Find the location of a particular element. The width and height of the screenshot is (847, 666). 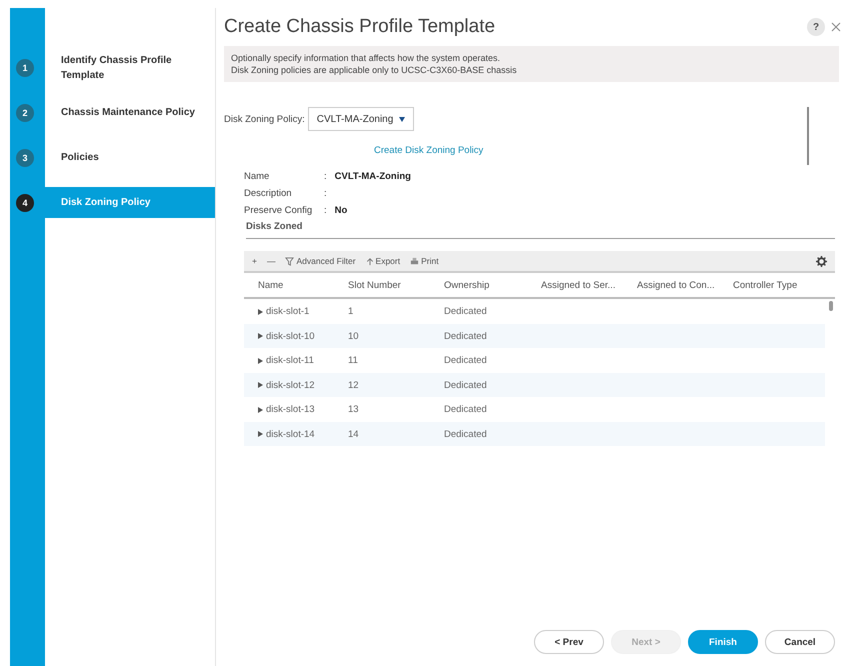

toolbar-button: Export is located at coordinates (383, 261).